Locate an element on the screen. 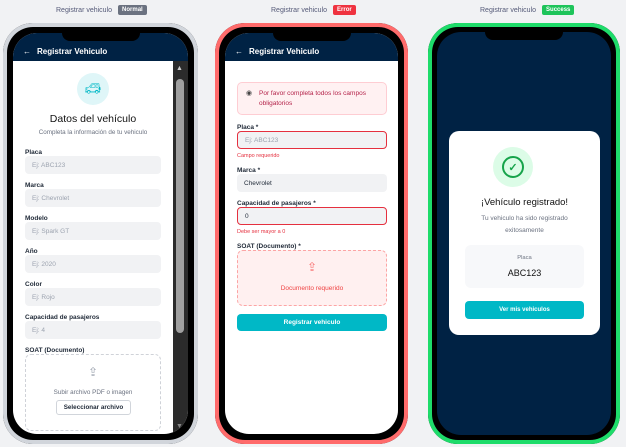  soat-label: SOAT (Documento) * is located at coordinates (269, 246).